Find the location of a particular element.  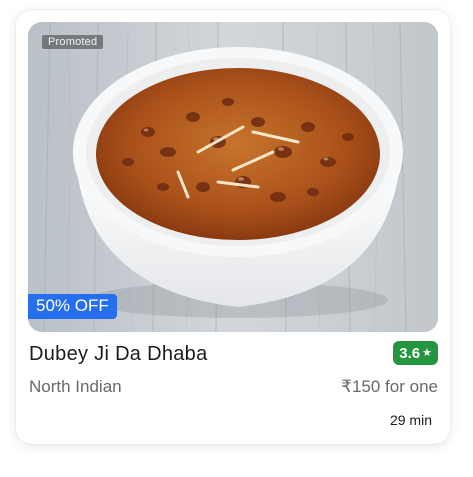

discount-badge: 50% OFF is located at coordinates (72, 306).